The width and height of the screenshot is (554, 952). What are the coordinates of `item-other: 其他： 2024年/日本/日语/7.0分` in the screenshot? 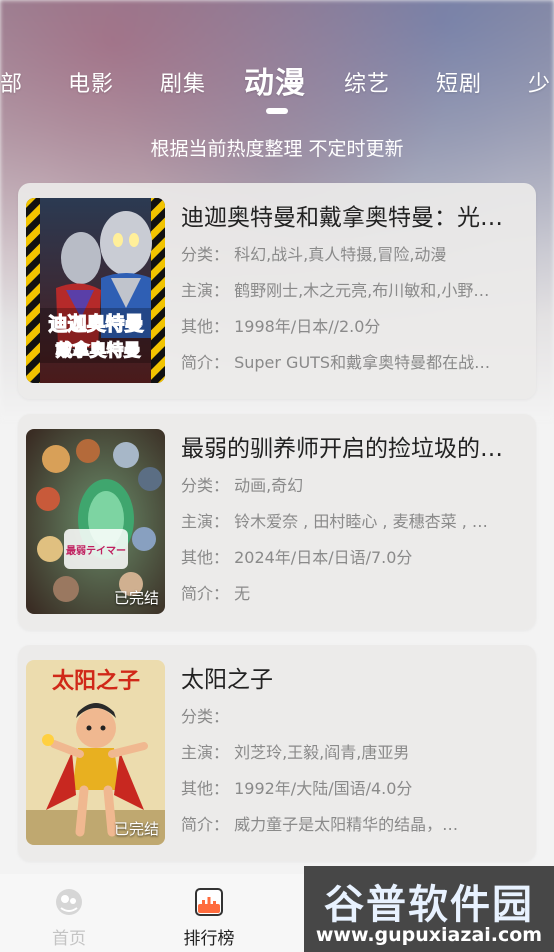 It's located at (297, 557).